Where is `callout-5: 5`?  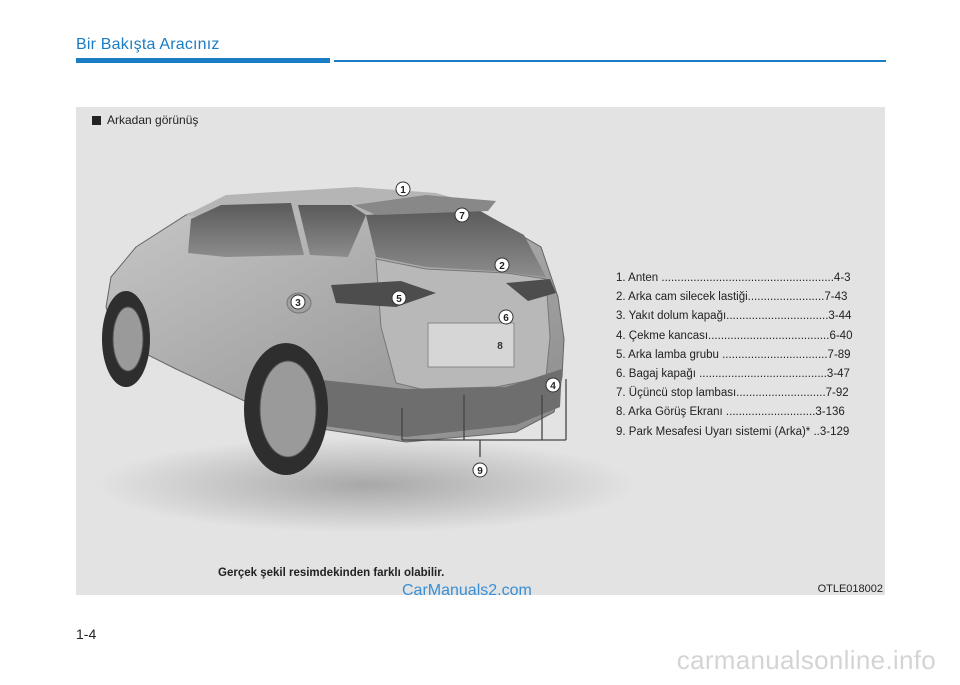
callout-5: 5 is located at coordinates (399, 298).